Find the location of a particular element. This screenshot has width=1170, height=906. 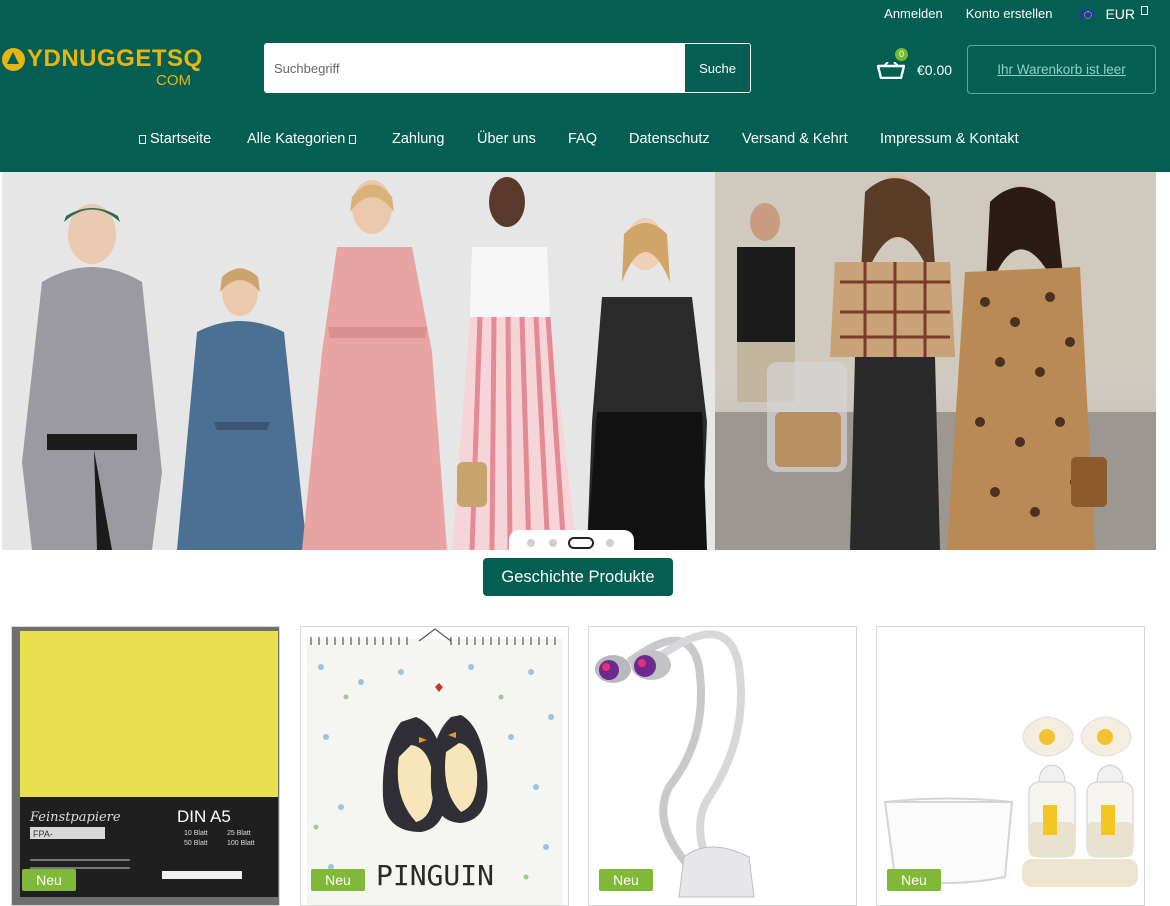

svg-text: 100 Blatt is located at coordinates (241, 843).